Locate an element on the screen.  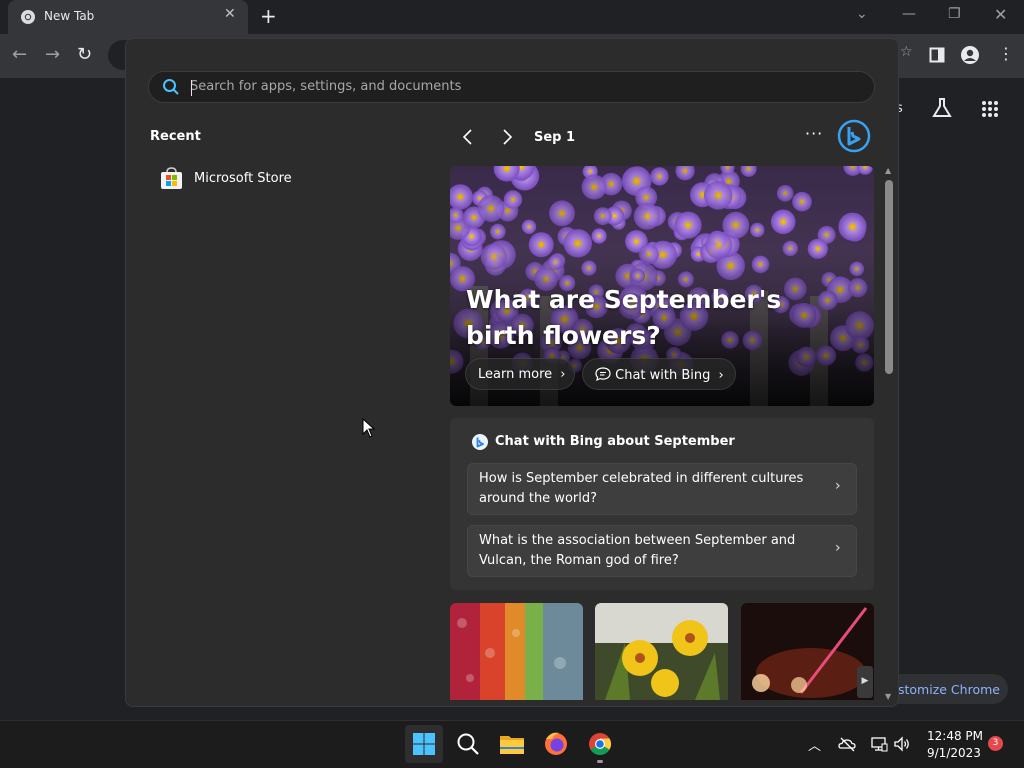
file-explorer-button is located at coordinates (512, 744).